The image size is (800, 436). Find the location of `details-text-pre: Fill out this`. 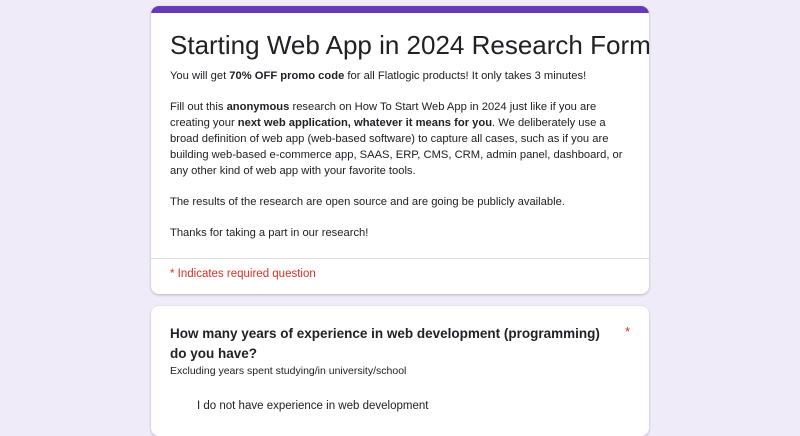

details-text-pre: Fill out this is located at coordinates (198, 107).